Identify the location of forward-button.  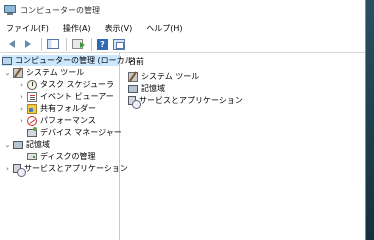
(27, 44).